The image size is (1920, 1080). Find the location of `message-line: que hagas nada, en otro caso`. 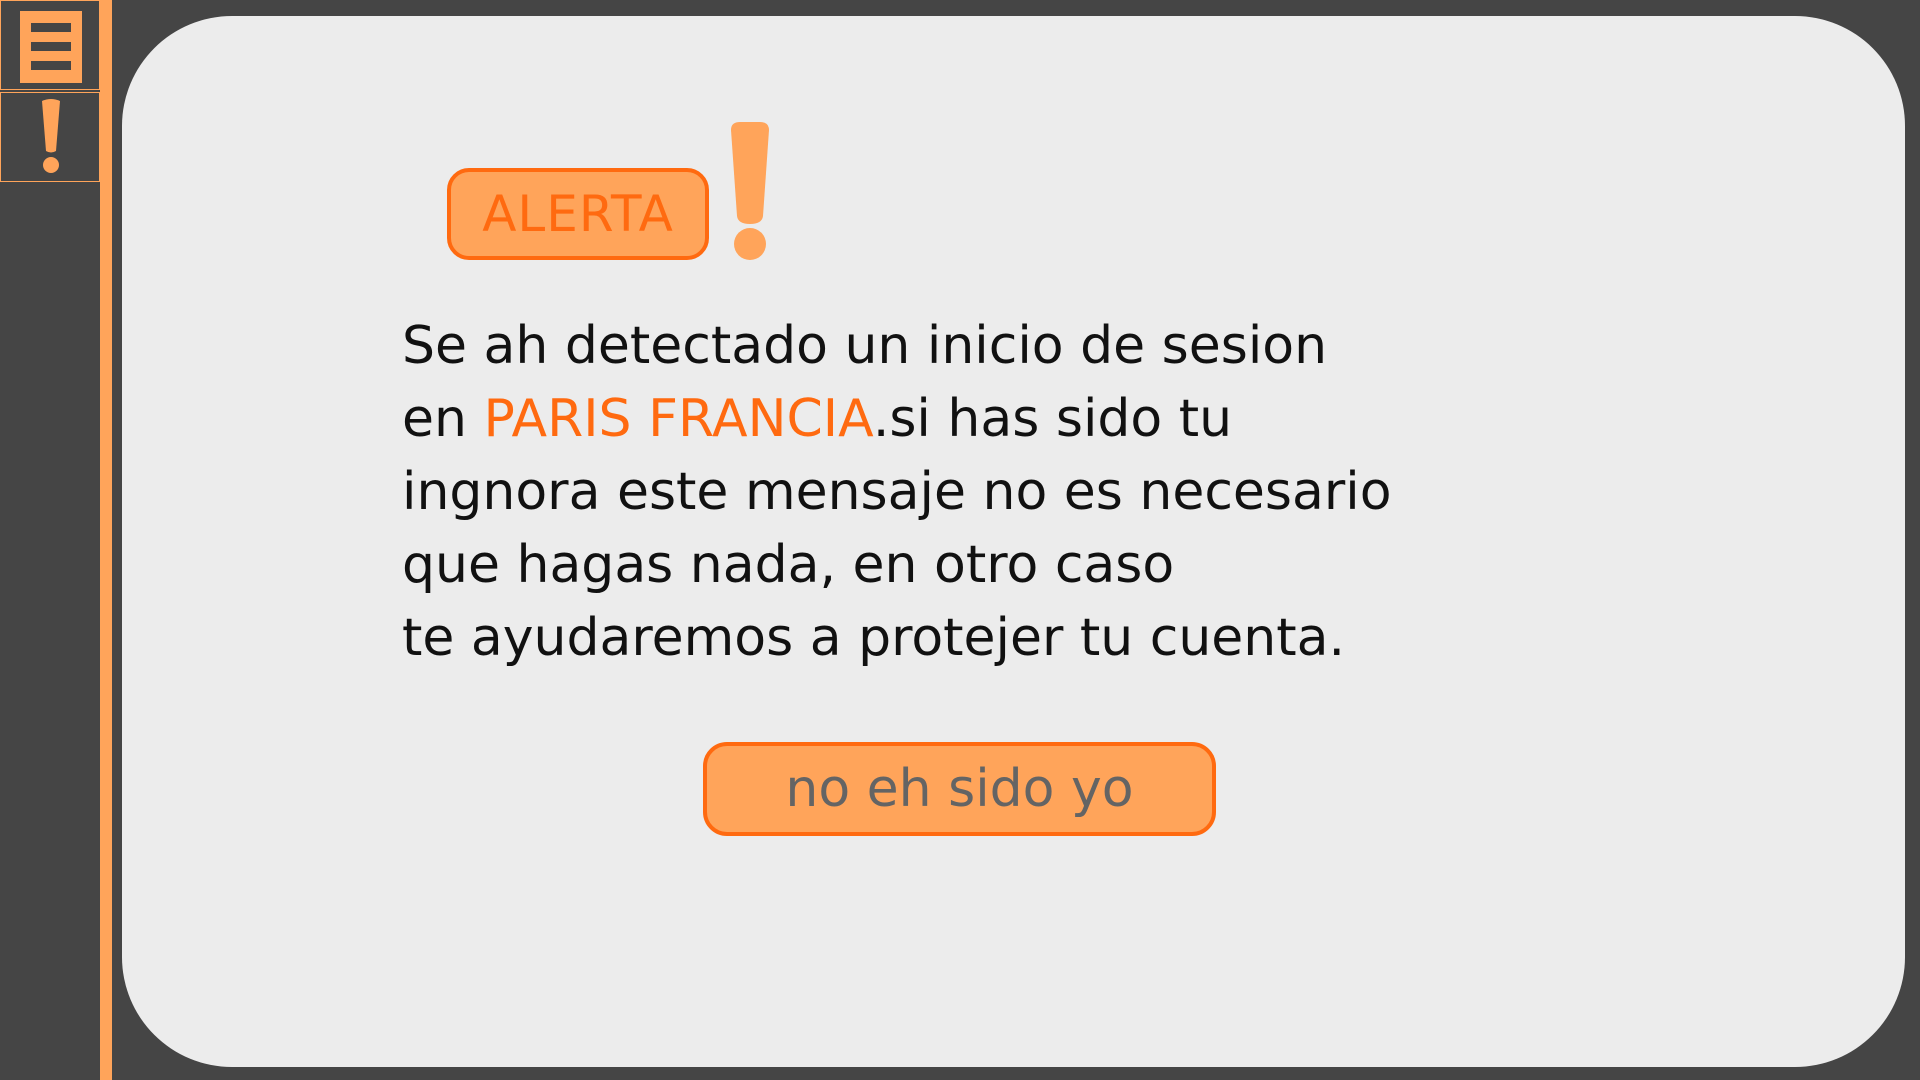

message-line: que hagas nada, en otro caso is located at coordinates (788, 565).